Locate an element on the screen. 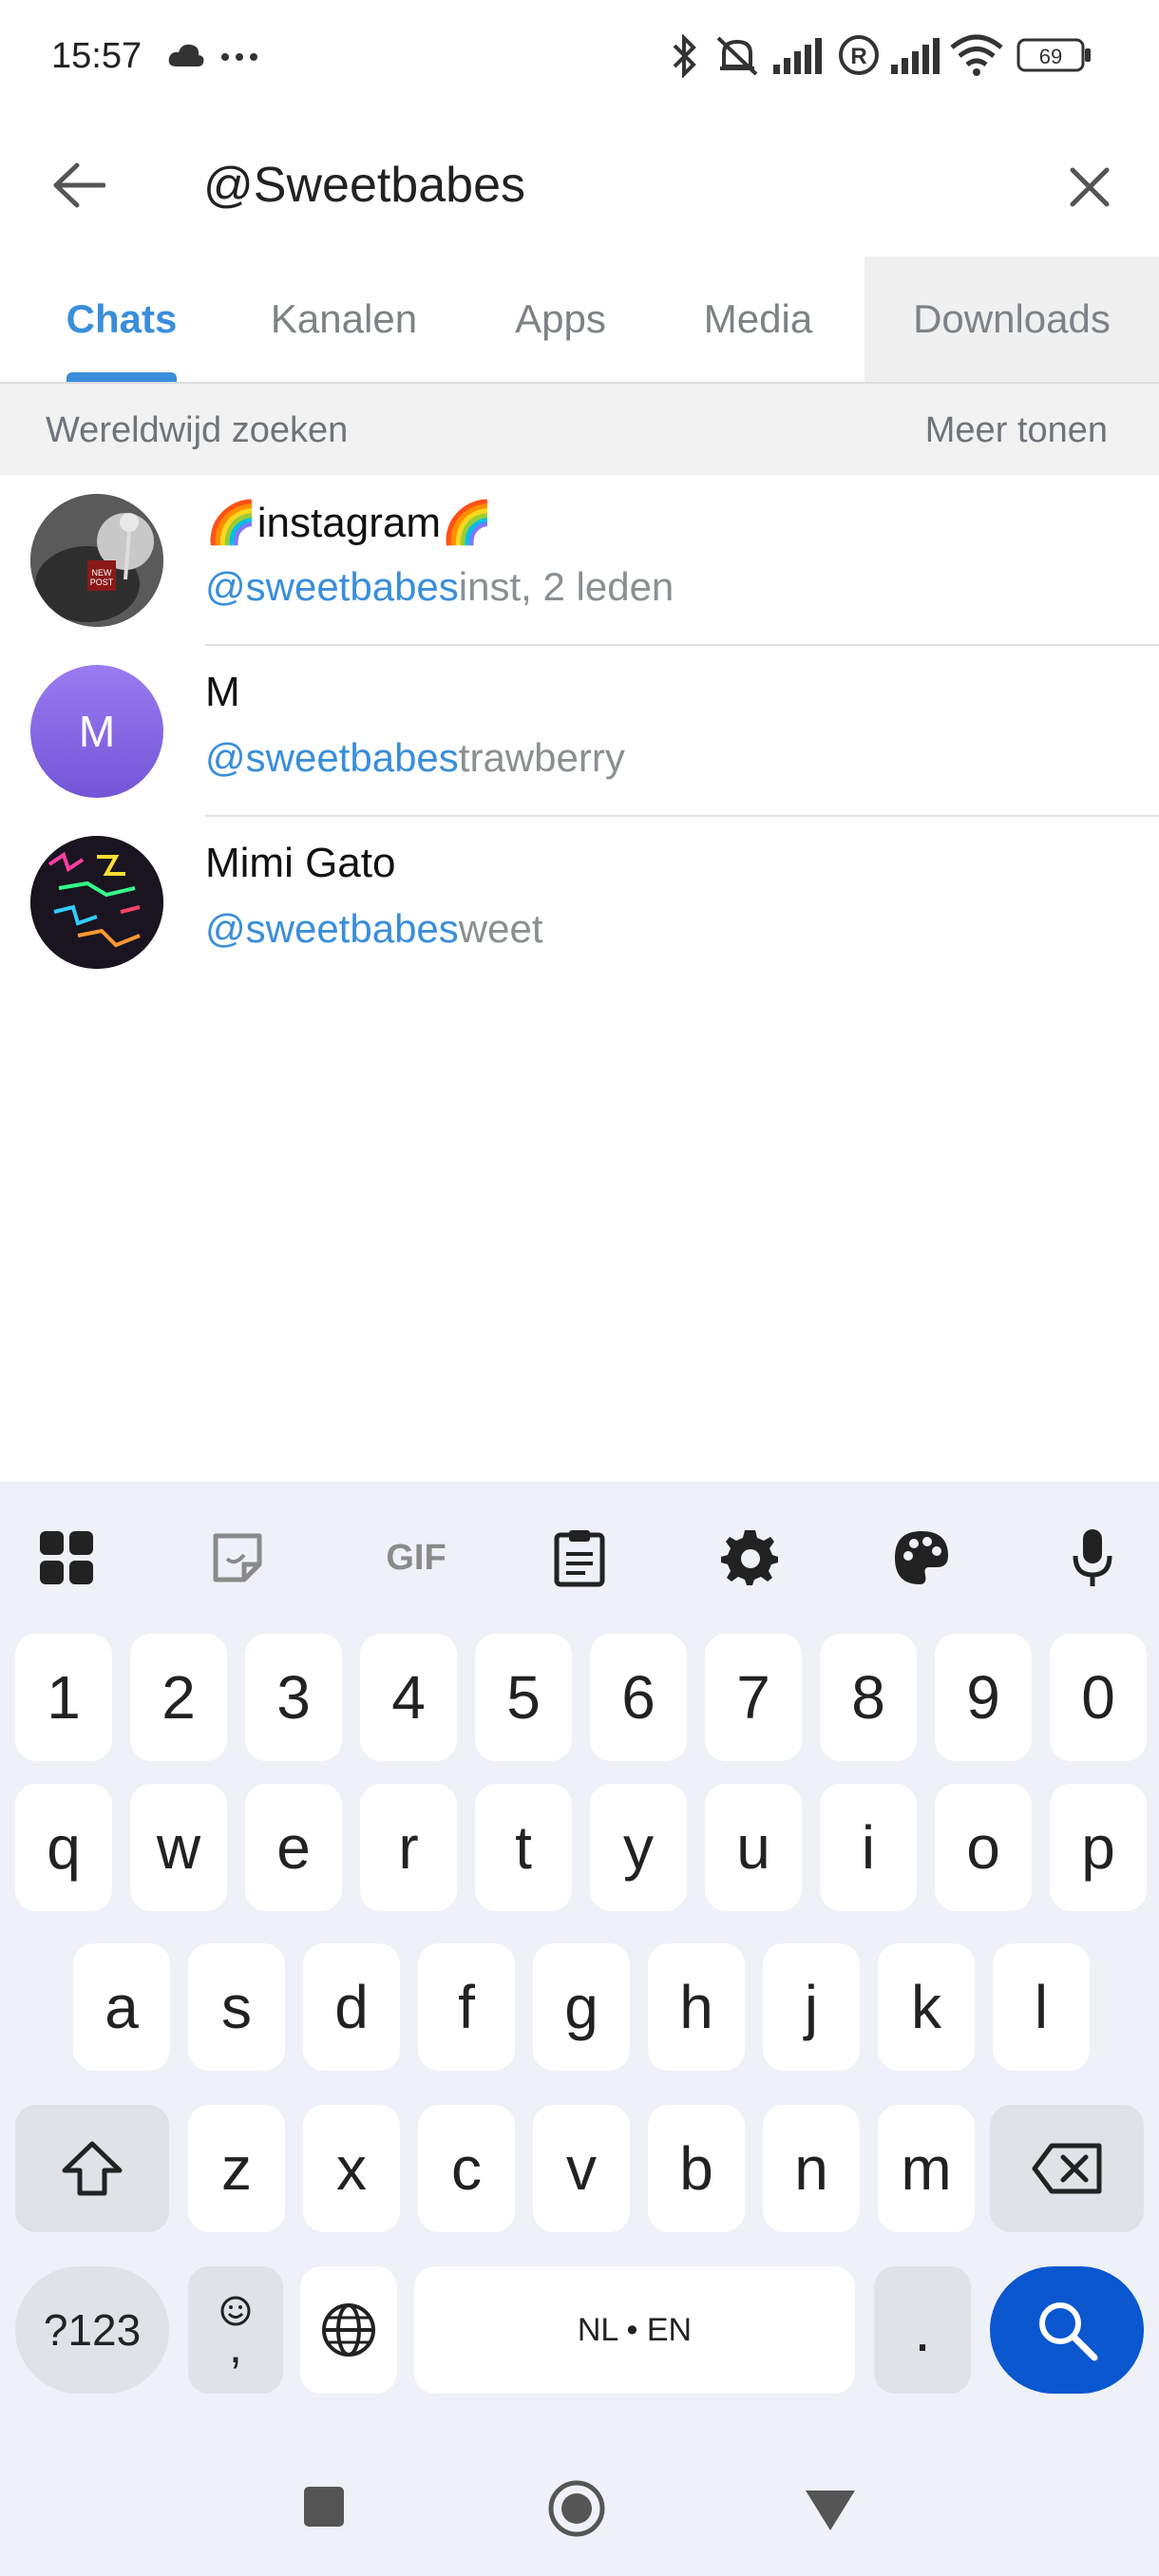 This screenshot has height=2576, width=1159. bluetooth-icon is located at coordinates (685, 58).